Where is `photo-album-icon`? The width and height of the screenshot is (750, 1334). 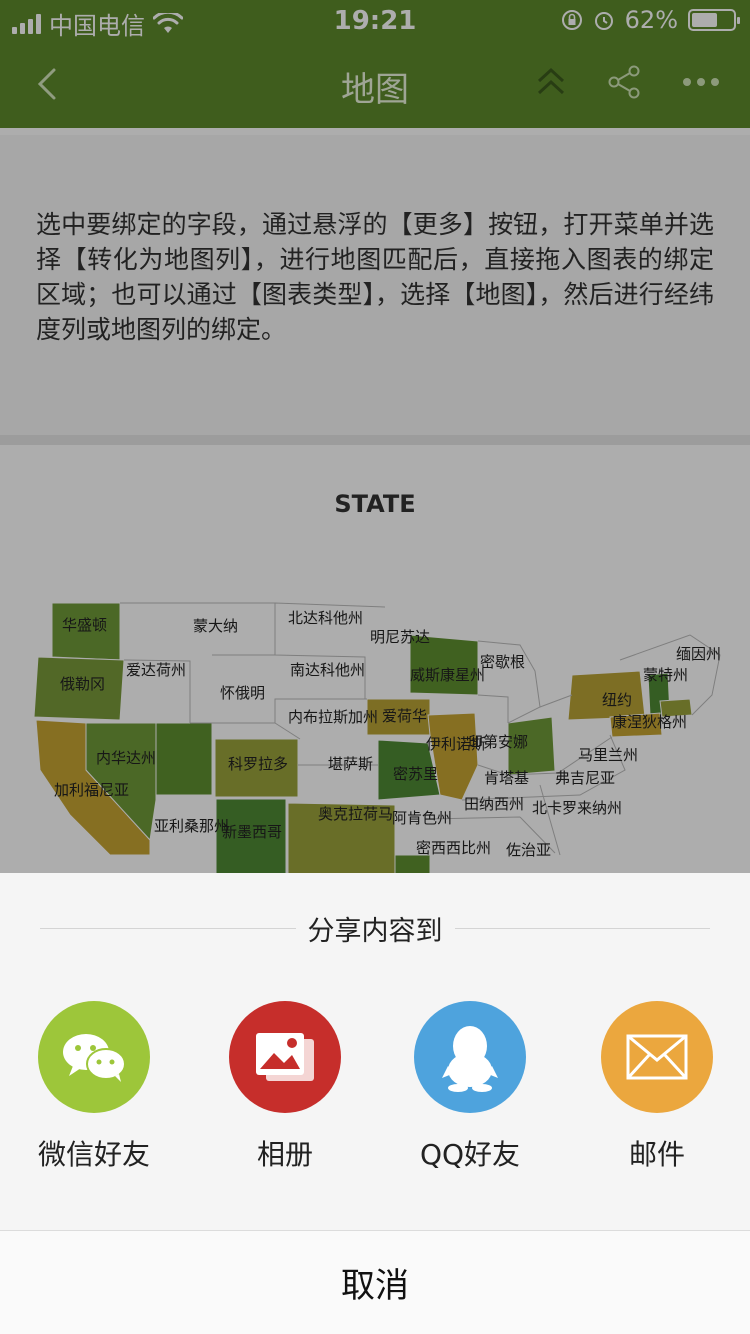 photo-album-icon is located at coordinates (285, 1057).